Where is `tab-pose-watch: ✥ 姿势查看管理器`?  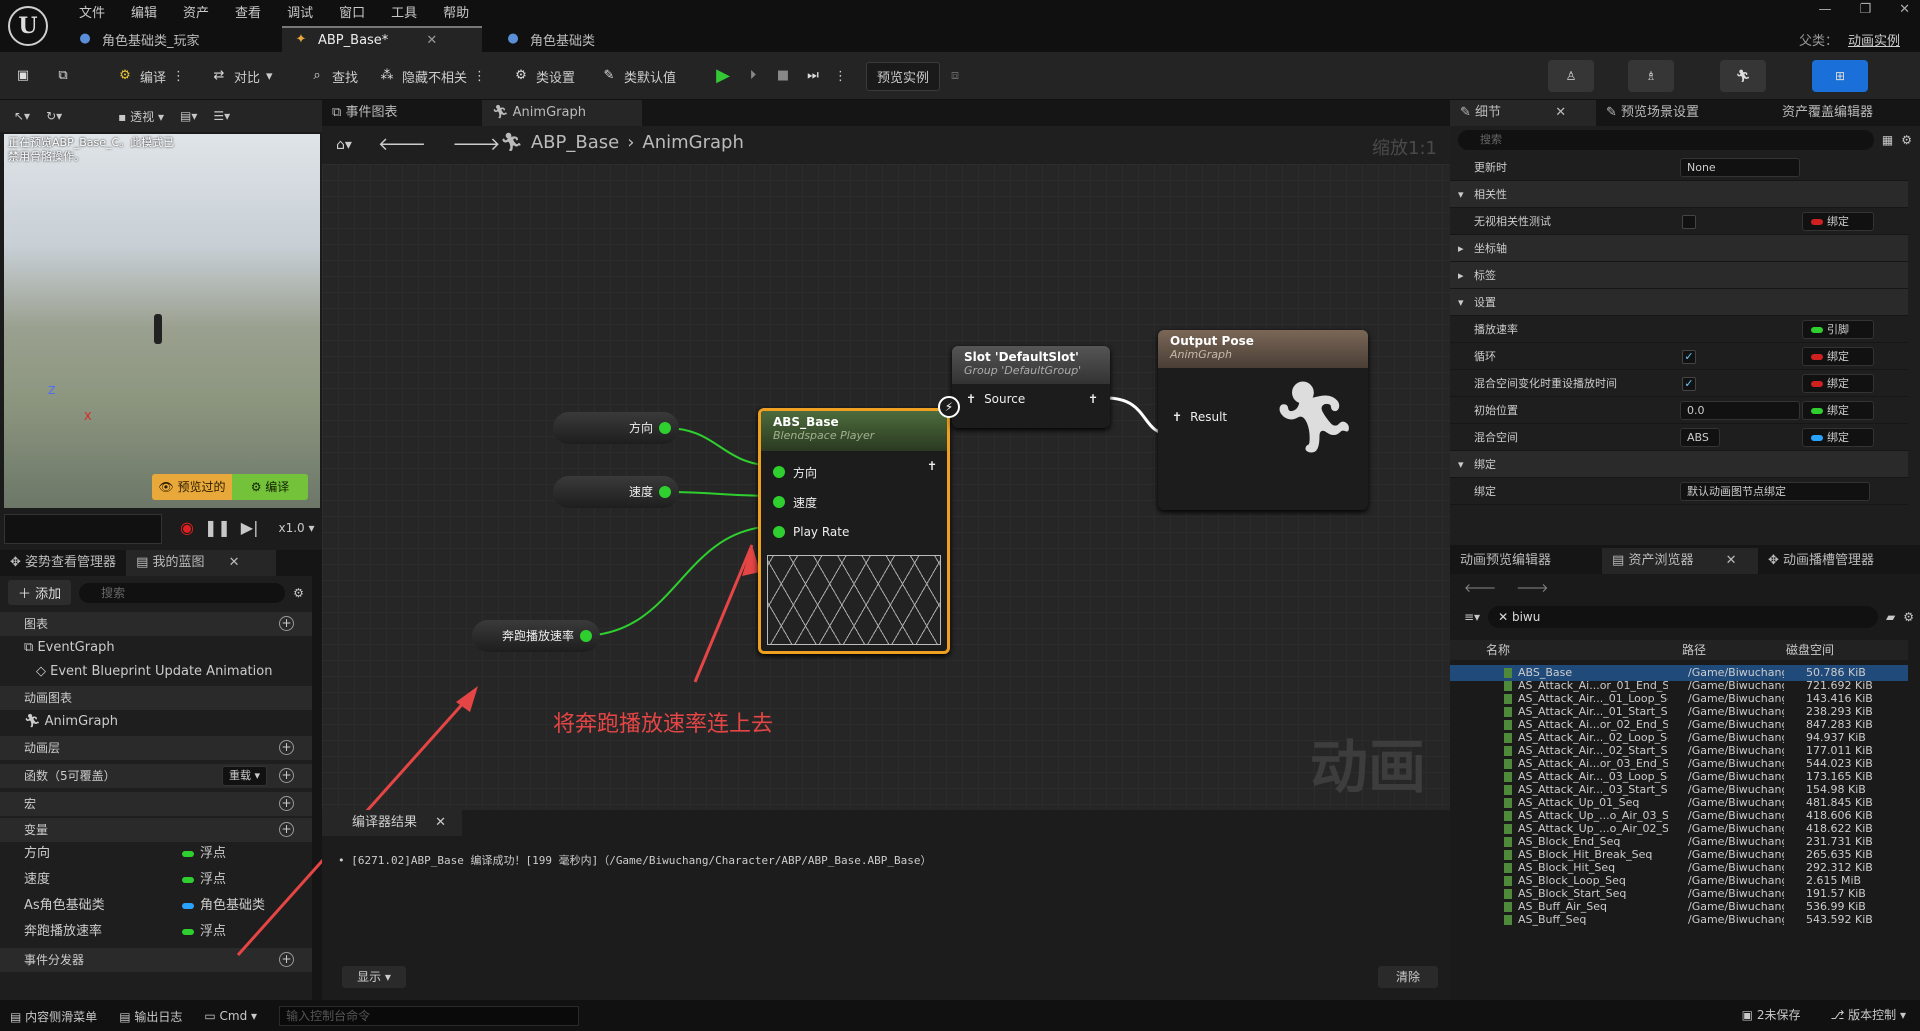
tab-pose-watch: ✥ 姿势查看管理器 is located at coordinates (63, 563).